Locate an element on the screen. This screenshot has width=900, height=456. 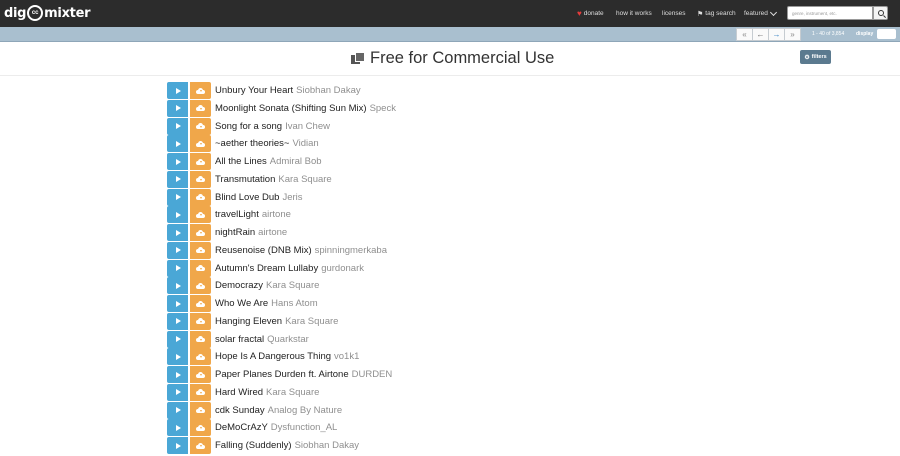
pager-prev-button: ← is located at coordinates (760, 34).